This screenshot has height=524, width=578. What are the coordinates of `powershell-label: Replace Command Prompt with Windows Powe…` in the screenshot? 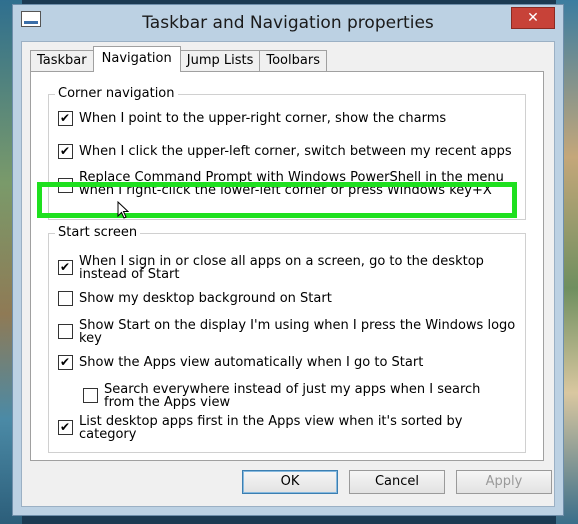 It's located at (291, 184).